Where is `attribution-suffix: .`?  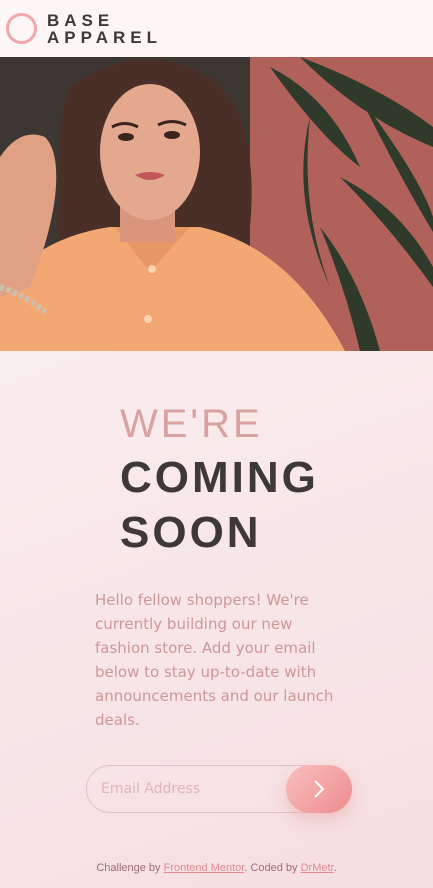 attribution-suffix: . is located at coordinates (335, 868).